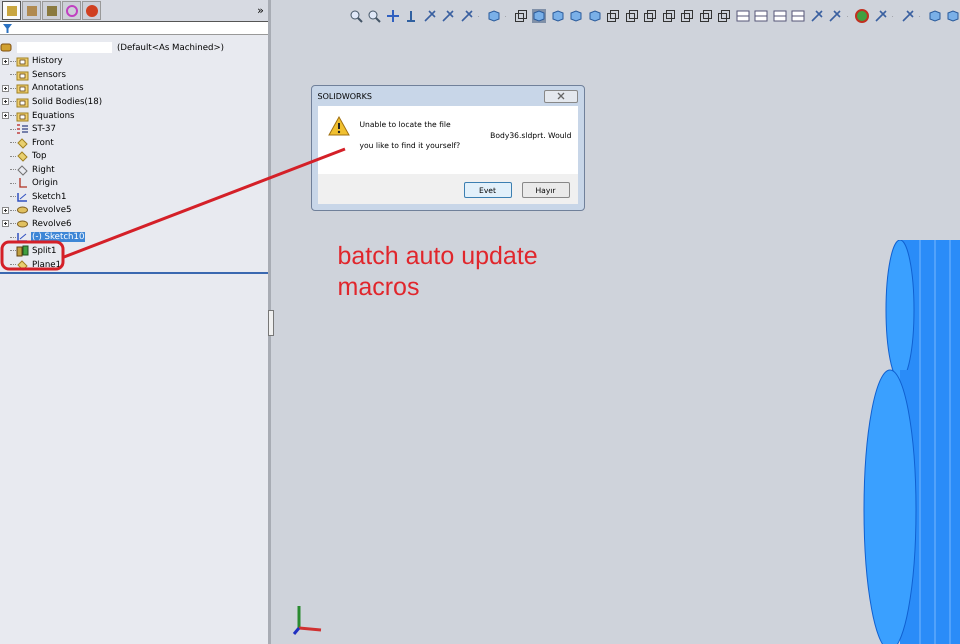 The image size is (960, 644). What do you see at coordinates (44, 251) in the screenshot?
I see `tree-item: Split1` at bounding box center [44, 251].